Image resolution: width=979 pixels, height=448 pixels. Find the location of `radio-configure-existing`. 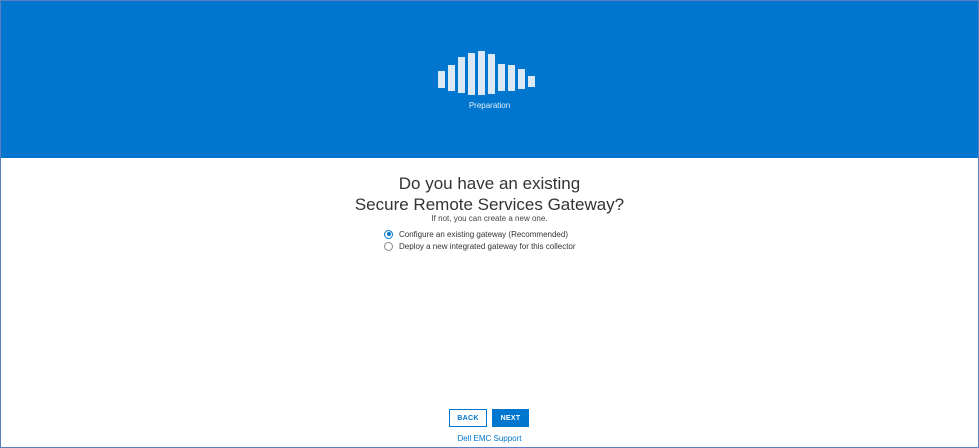

radio-configure-existing is located at coordinates (388, 234).